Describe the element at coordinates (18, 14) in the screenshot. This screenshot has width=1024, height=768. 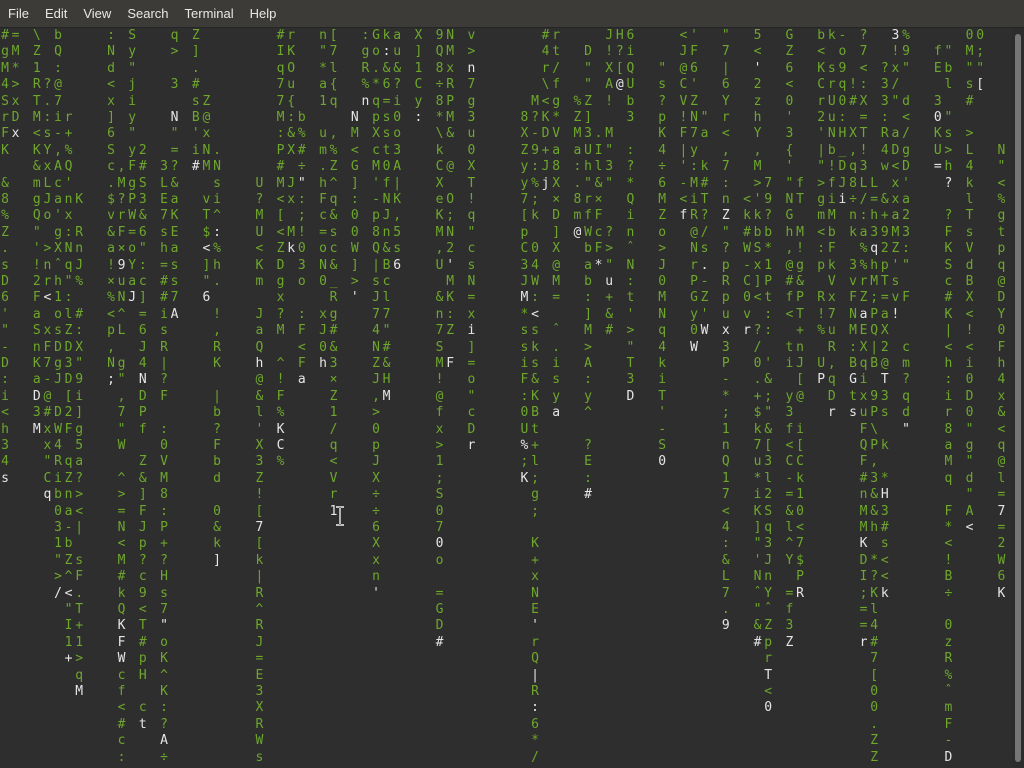
I see `menu-file: File` at that location.